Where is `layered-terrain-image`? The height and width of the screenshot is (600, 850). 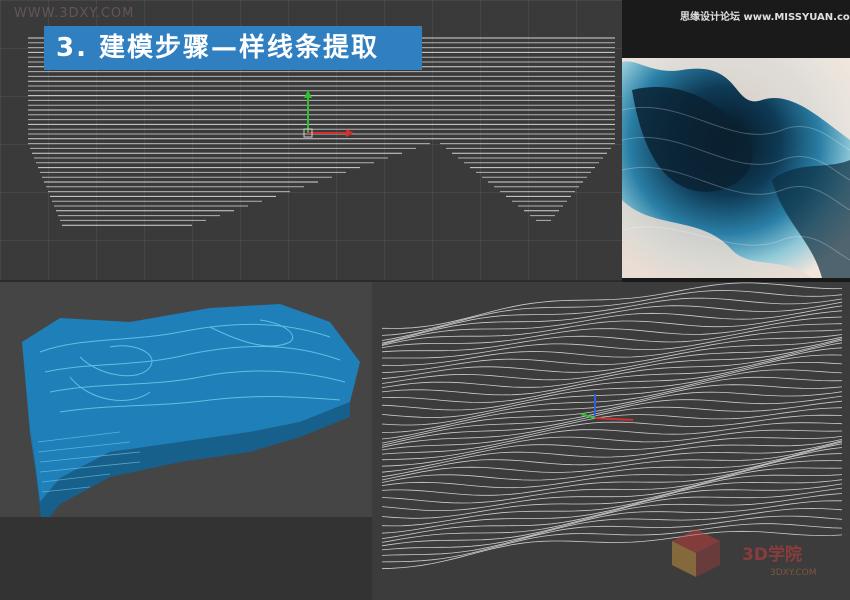 layered-terrain-image is located at coordinates (736, 141).